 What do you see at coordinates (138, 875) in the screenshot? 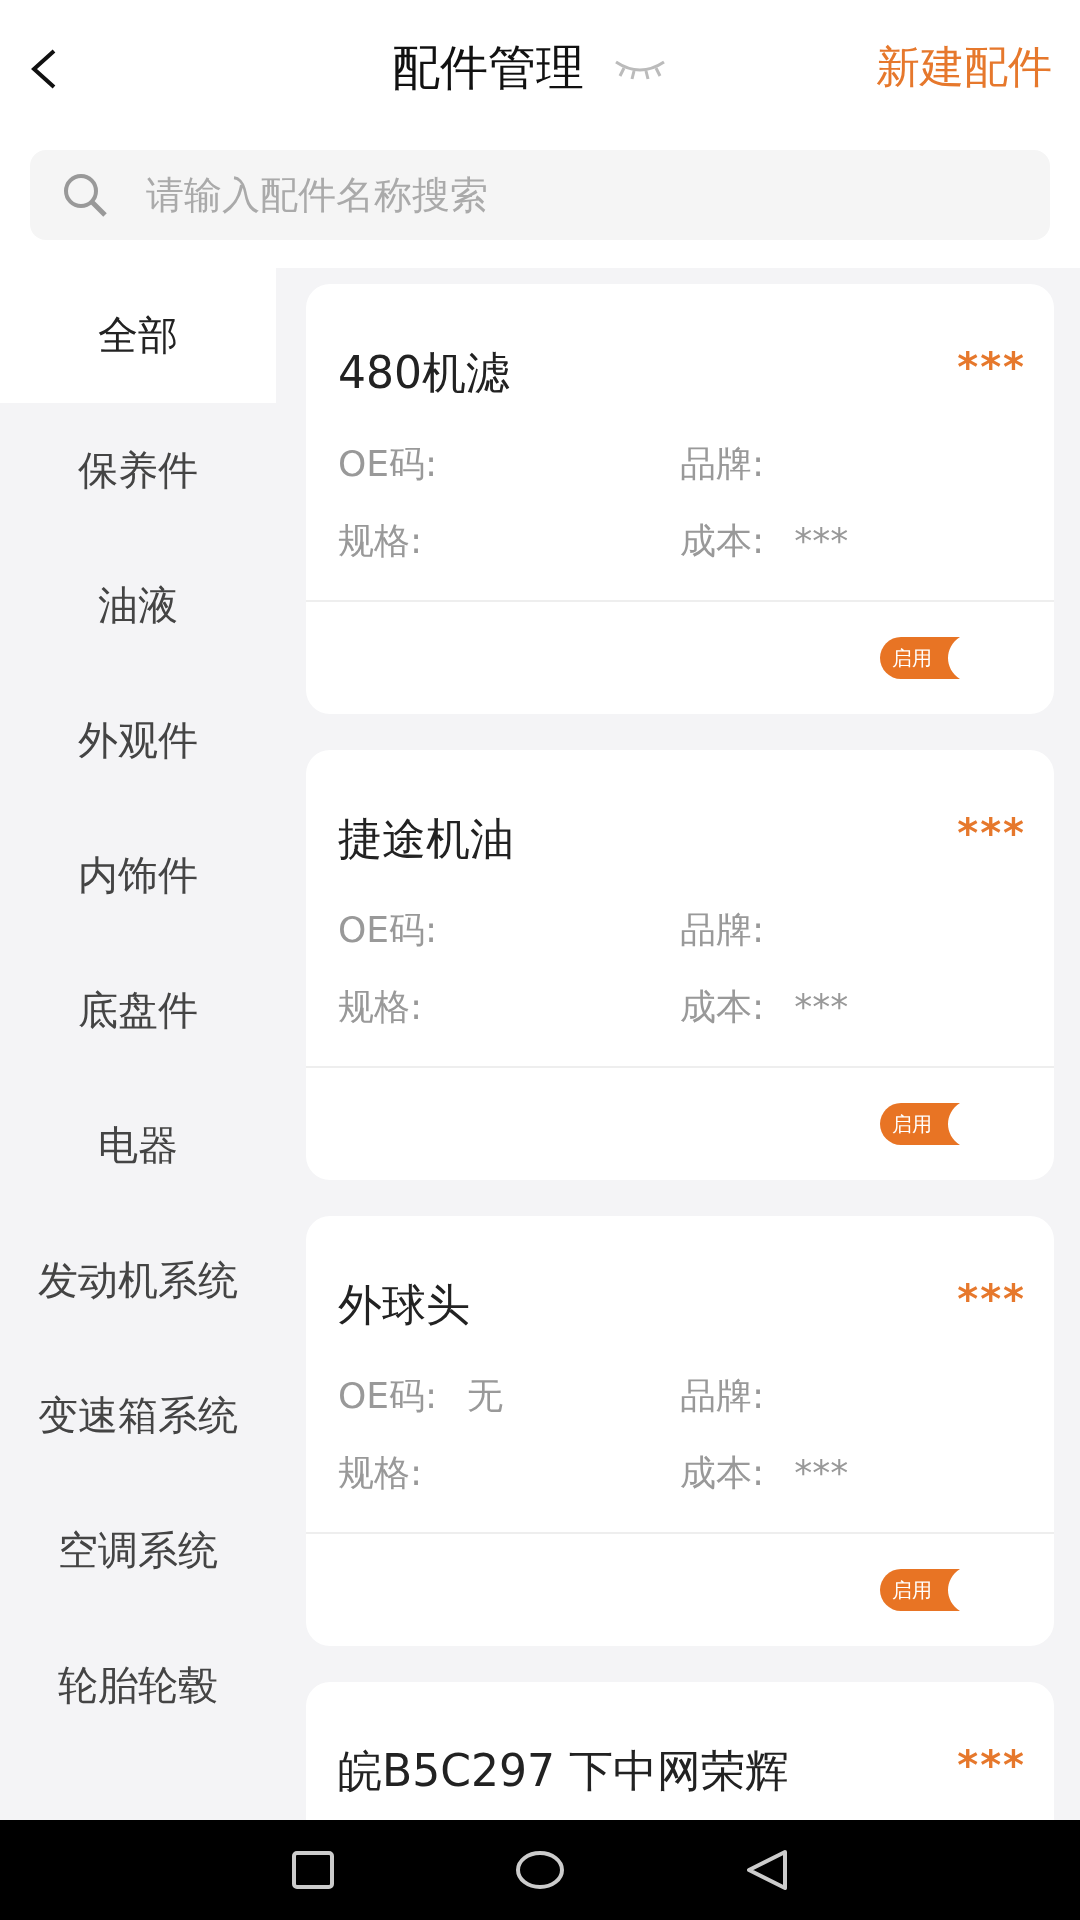
I see `category-item: 内饰件` at bounding box center [138, 875].